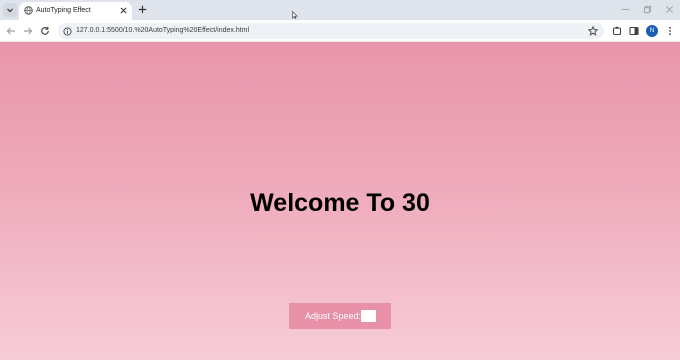  I want to click on plus-icon, so click(142, 9).